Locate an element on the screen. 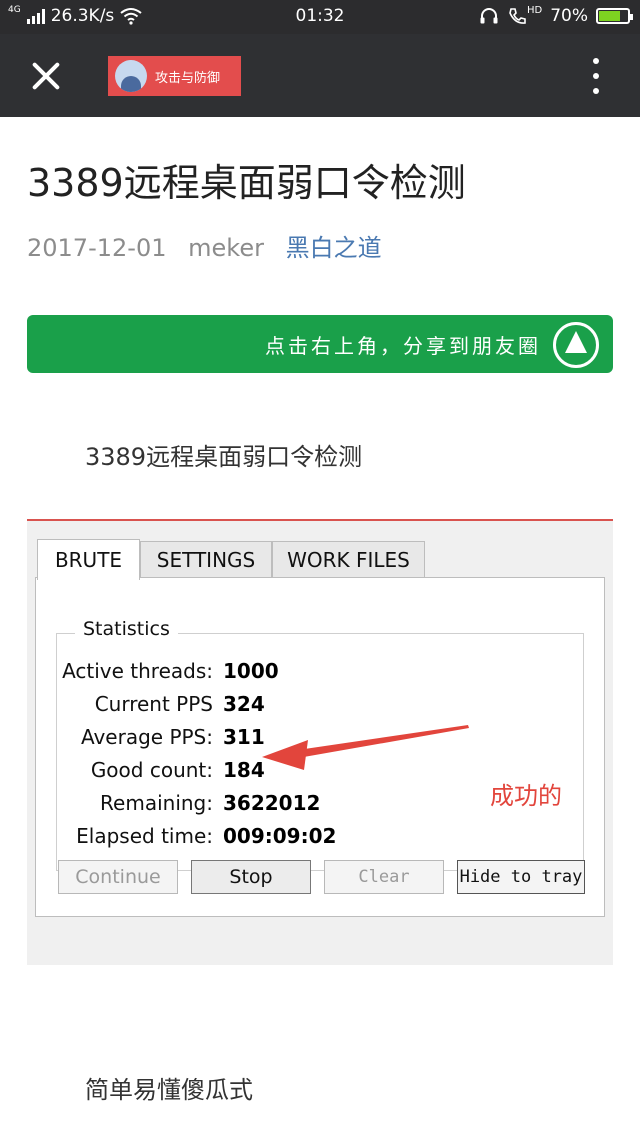 This screenshot has height=1138, width=640. tab-brute: BRUTE is located at coordinates (88, 559).